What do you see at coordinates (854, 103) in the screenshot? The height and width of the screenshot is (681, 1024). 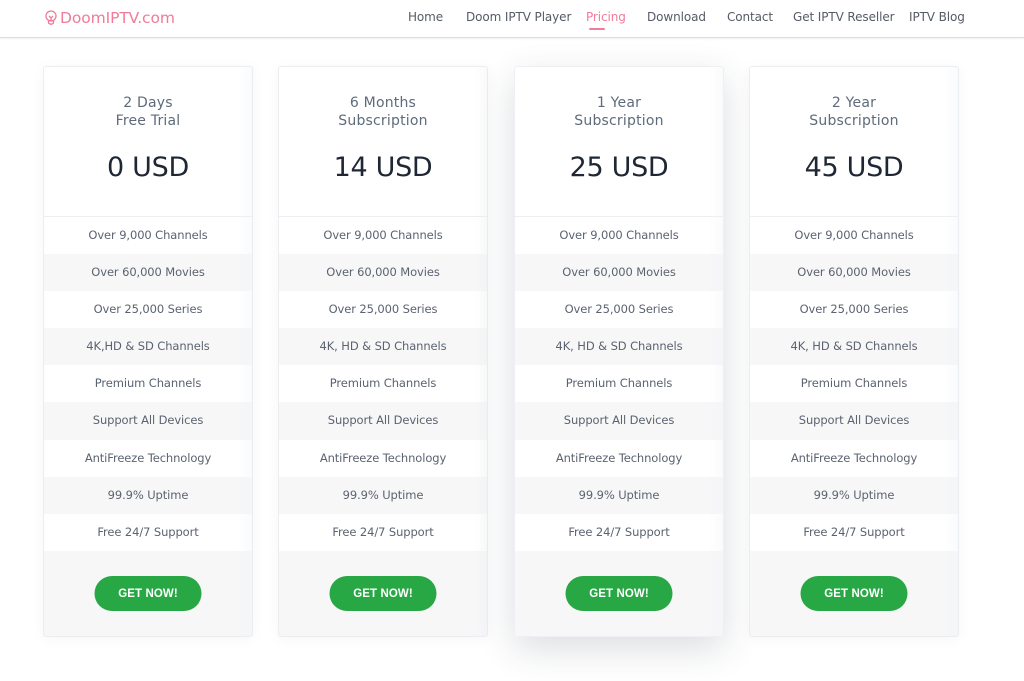 I see `plan-title-line1: 2 Year` at bounding box center [854, 103].